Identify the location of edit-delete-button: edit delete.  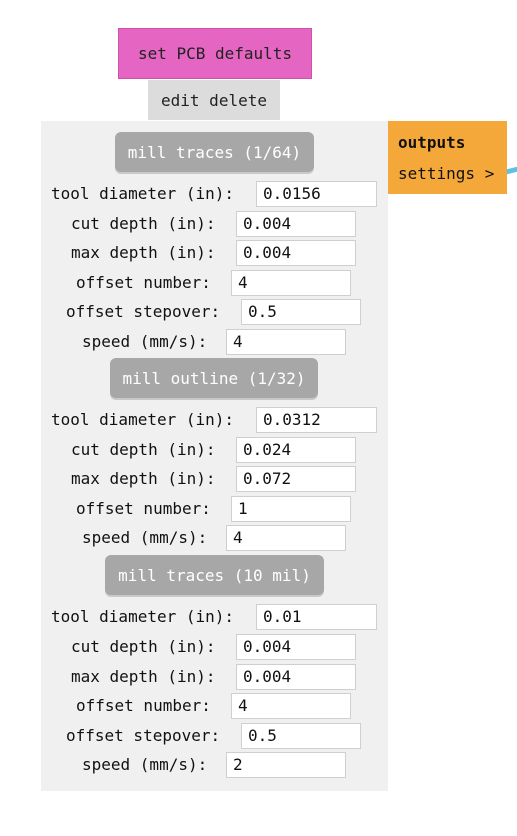
(214, 100).